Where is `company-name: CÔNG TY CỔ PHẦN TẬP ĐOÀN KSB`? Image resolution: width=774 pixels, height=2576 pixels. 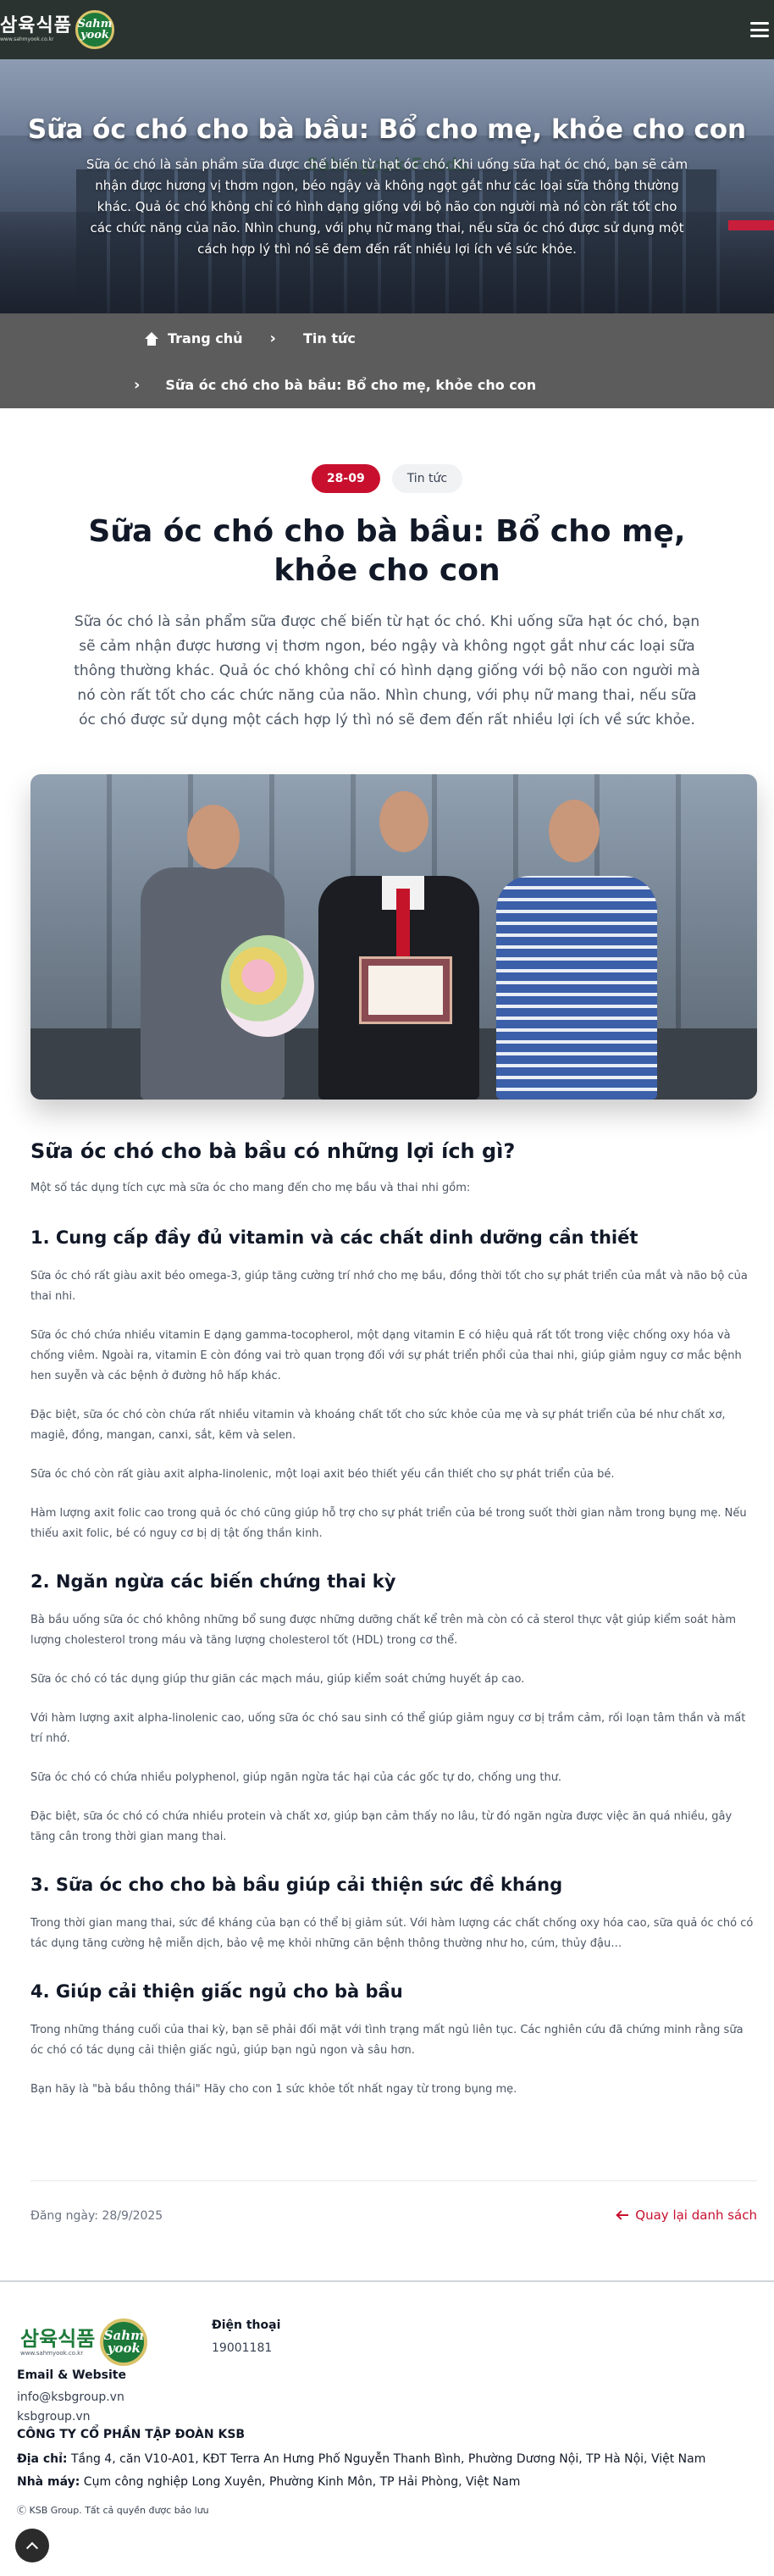 company-name: CÔNG TY CỔ PHẦN TẬP ĐOÀN KSB is located at coordinates (131, 2434).